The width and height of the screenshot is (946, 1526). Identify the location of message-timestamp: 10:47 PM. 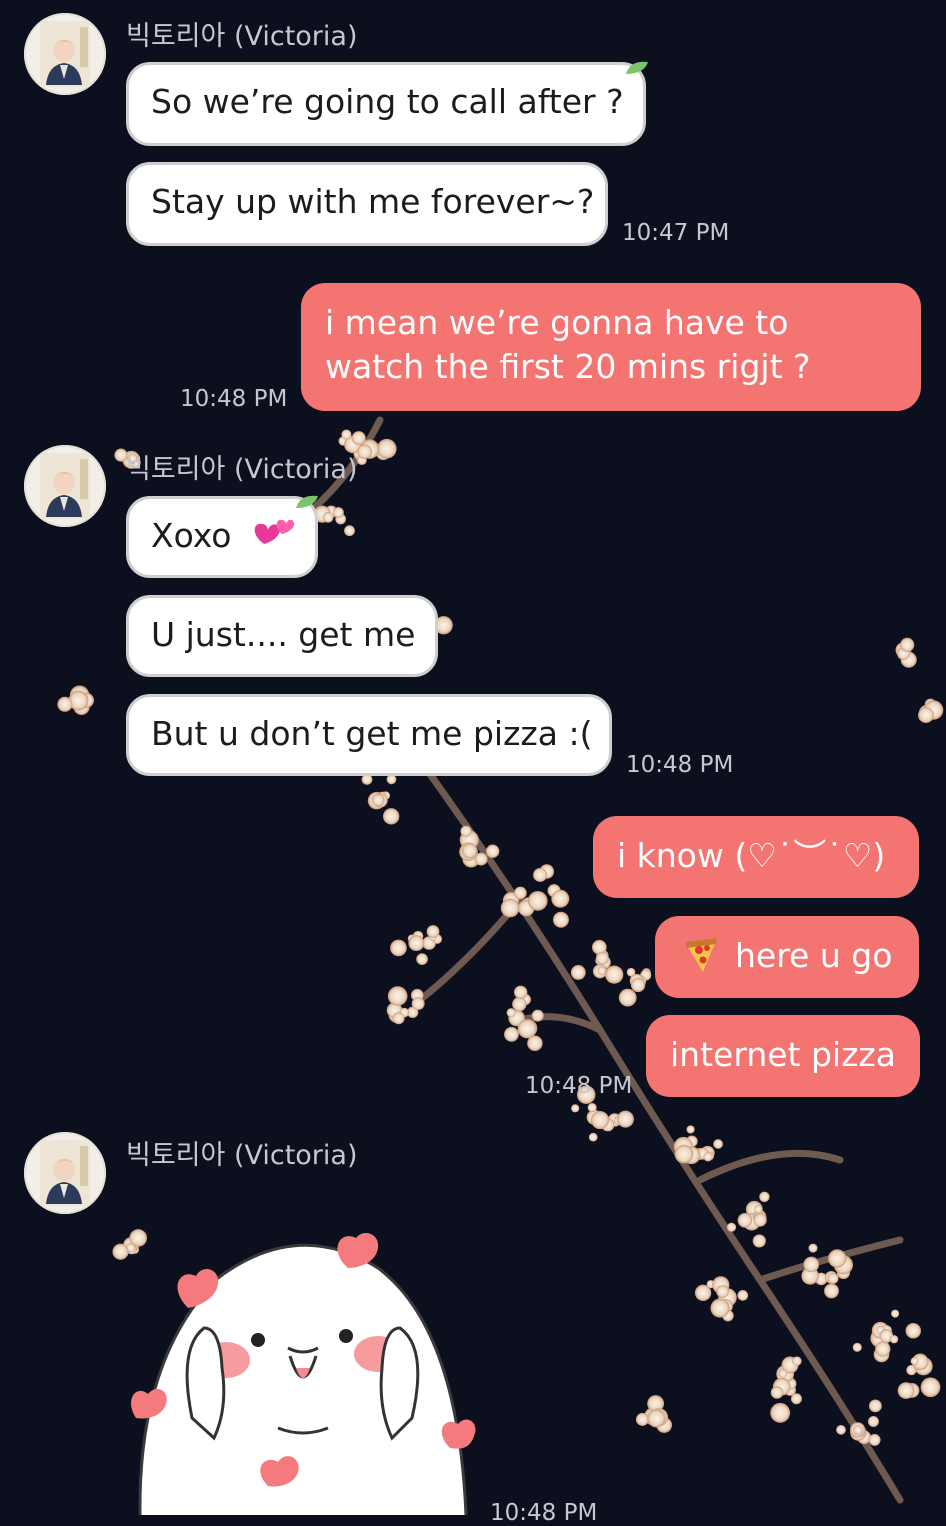
(676, 233).